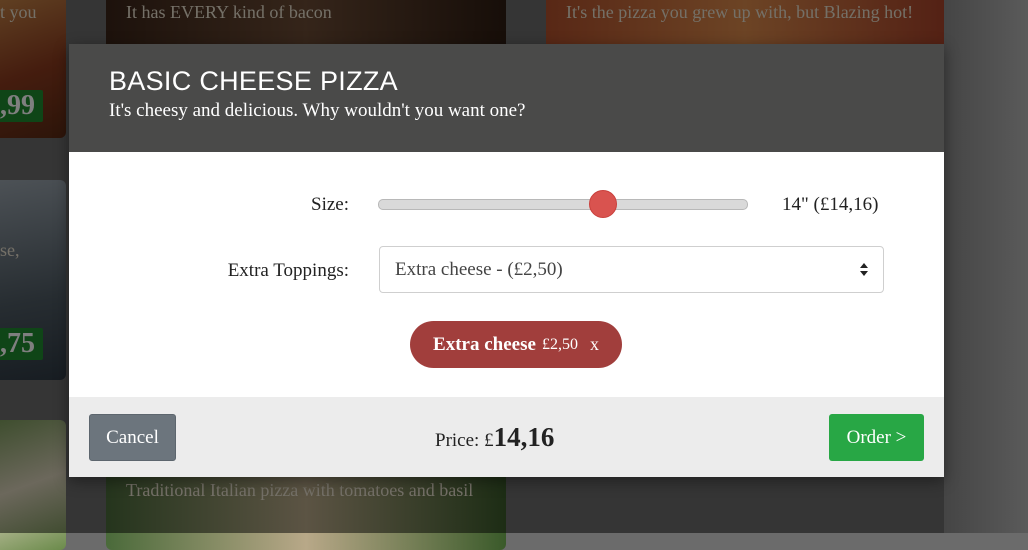  What do you see at coordinates (132, 437) in the screenshot?
I see `cancel-button: Cancel` at bounding box center [132, 437].